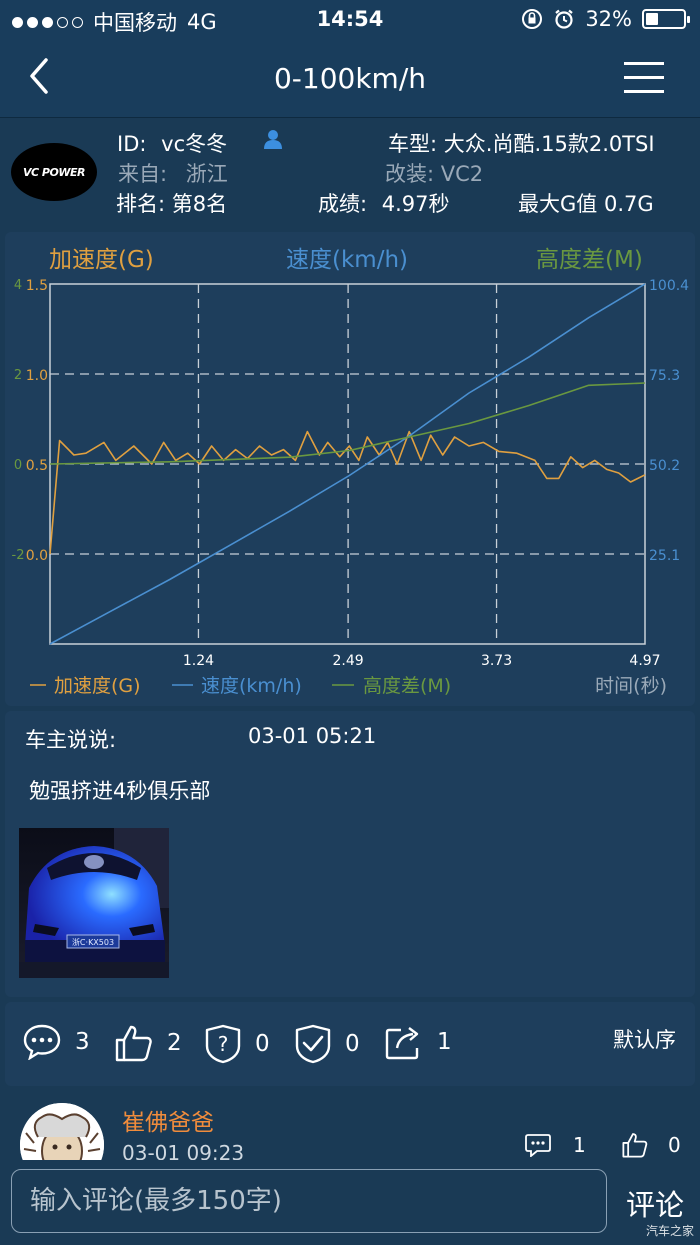  I want to click on owner-label: 车主说说:, so click(71, 740).